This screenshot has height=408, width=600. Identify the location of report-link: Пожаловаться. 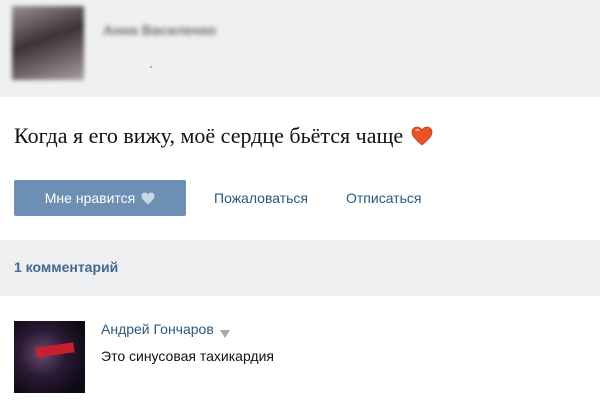
(261, 198).